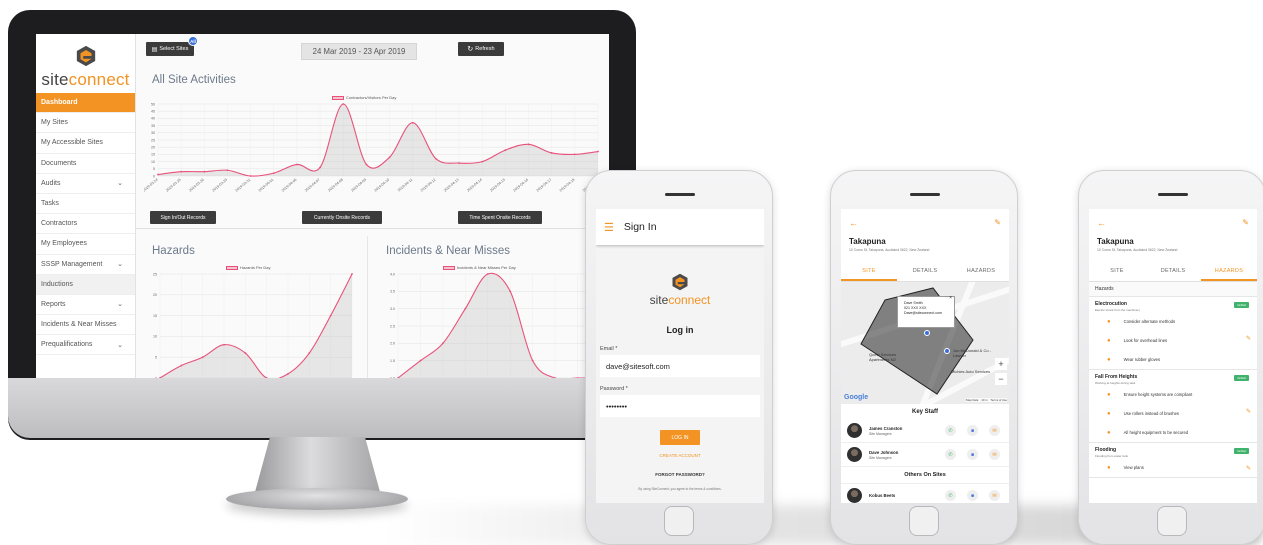 Image resolution: width=1263 pixels, height=545 pixels. Describe the element at coordinates (358, 185) in the screenshot. I see `x-tick-label: 2019-04-09` at that location.